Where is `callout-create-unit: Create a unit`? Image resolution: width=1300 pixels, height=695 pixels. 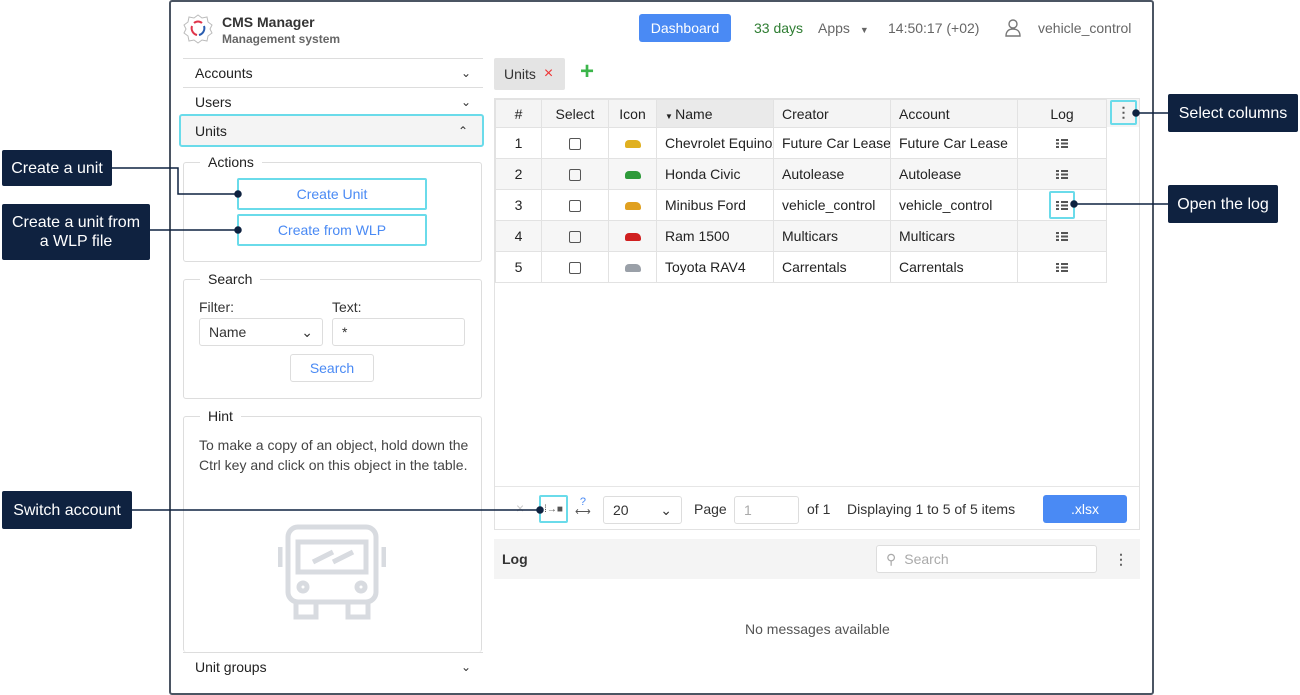
callout-create-unit: Create a unit is located at coordinates (57, 168).